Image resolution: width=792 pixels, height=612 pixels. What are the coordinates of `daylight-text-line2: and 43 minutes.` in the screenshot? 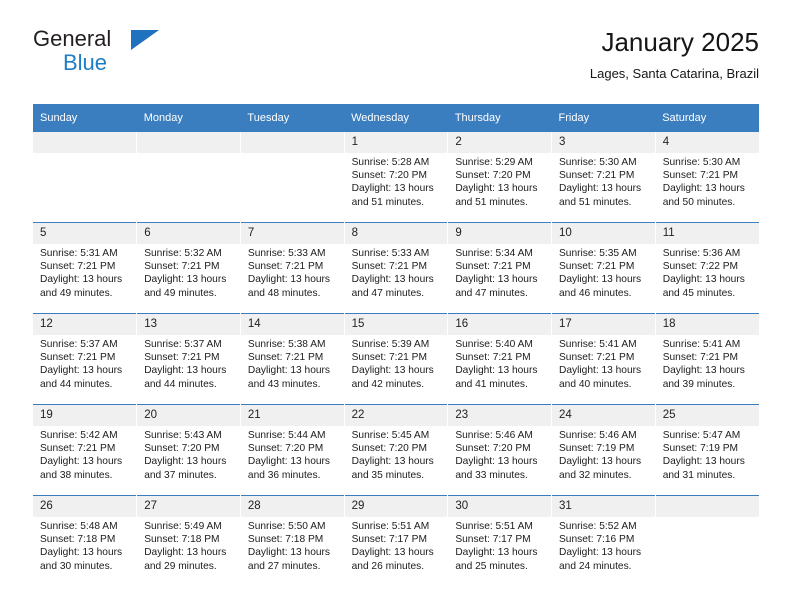 It's located at (284, 384).